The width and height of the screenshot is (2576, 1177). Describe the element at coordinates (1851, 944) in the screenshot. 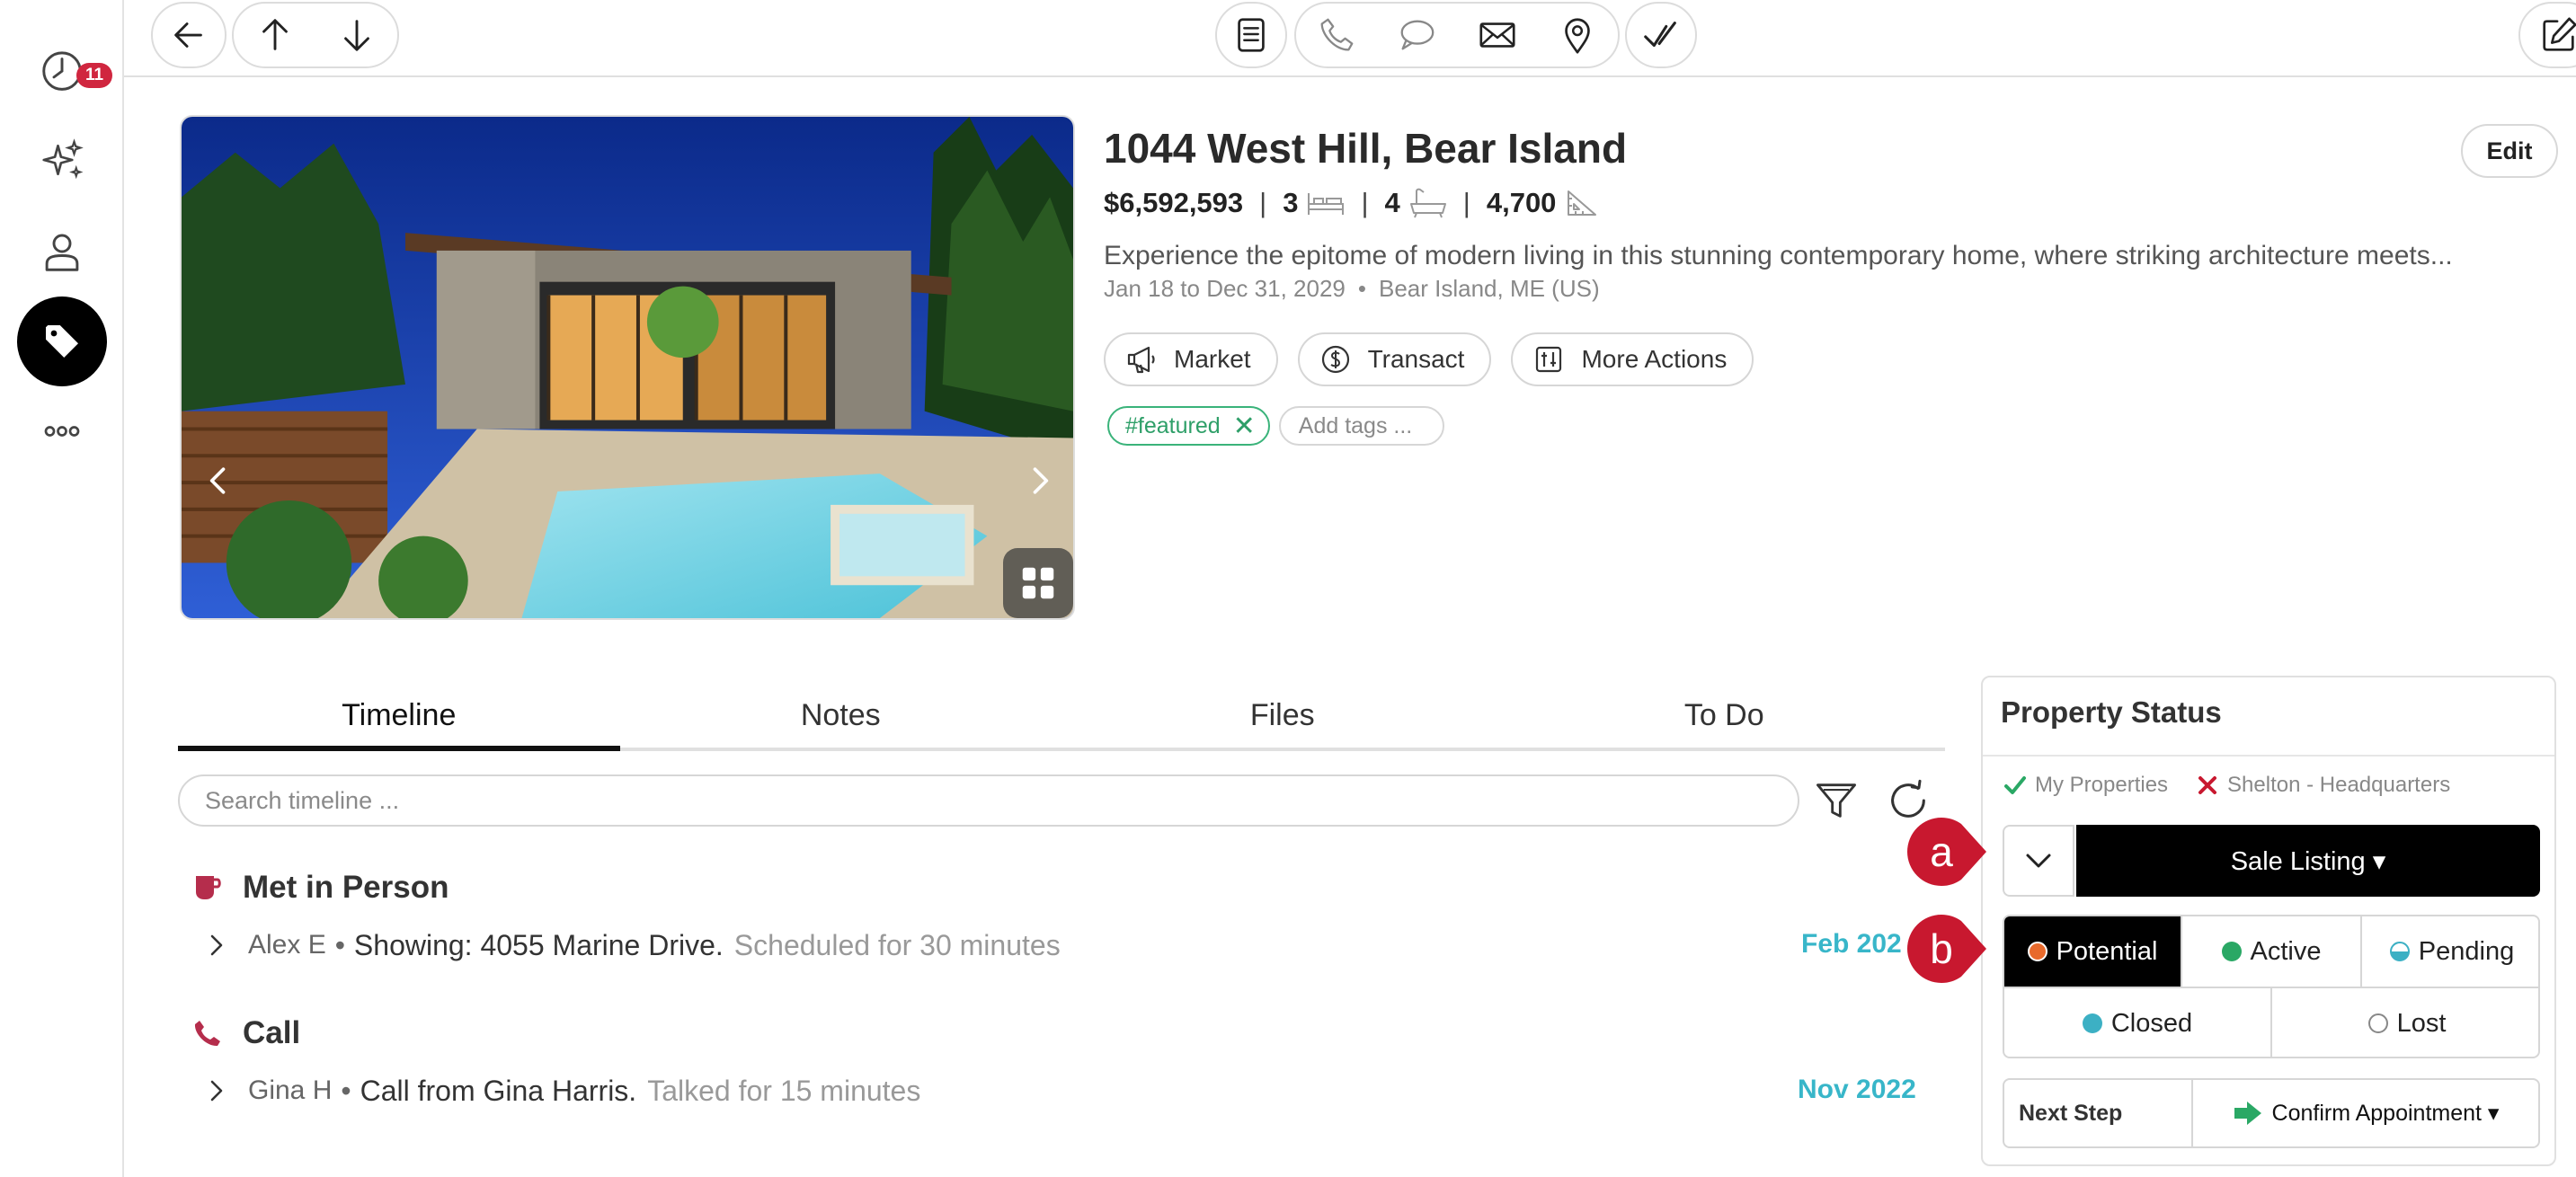

I see `entry-date: Feb 202` at that location.